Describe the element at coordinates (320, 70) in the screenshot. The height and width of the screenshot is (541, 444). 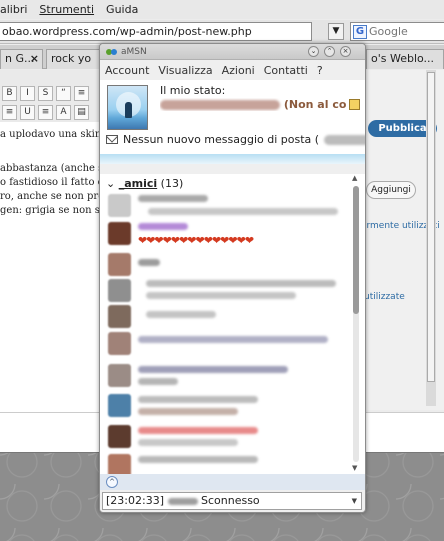
I see `menu-help: ?` at that location.